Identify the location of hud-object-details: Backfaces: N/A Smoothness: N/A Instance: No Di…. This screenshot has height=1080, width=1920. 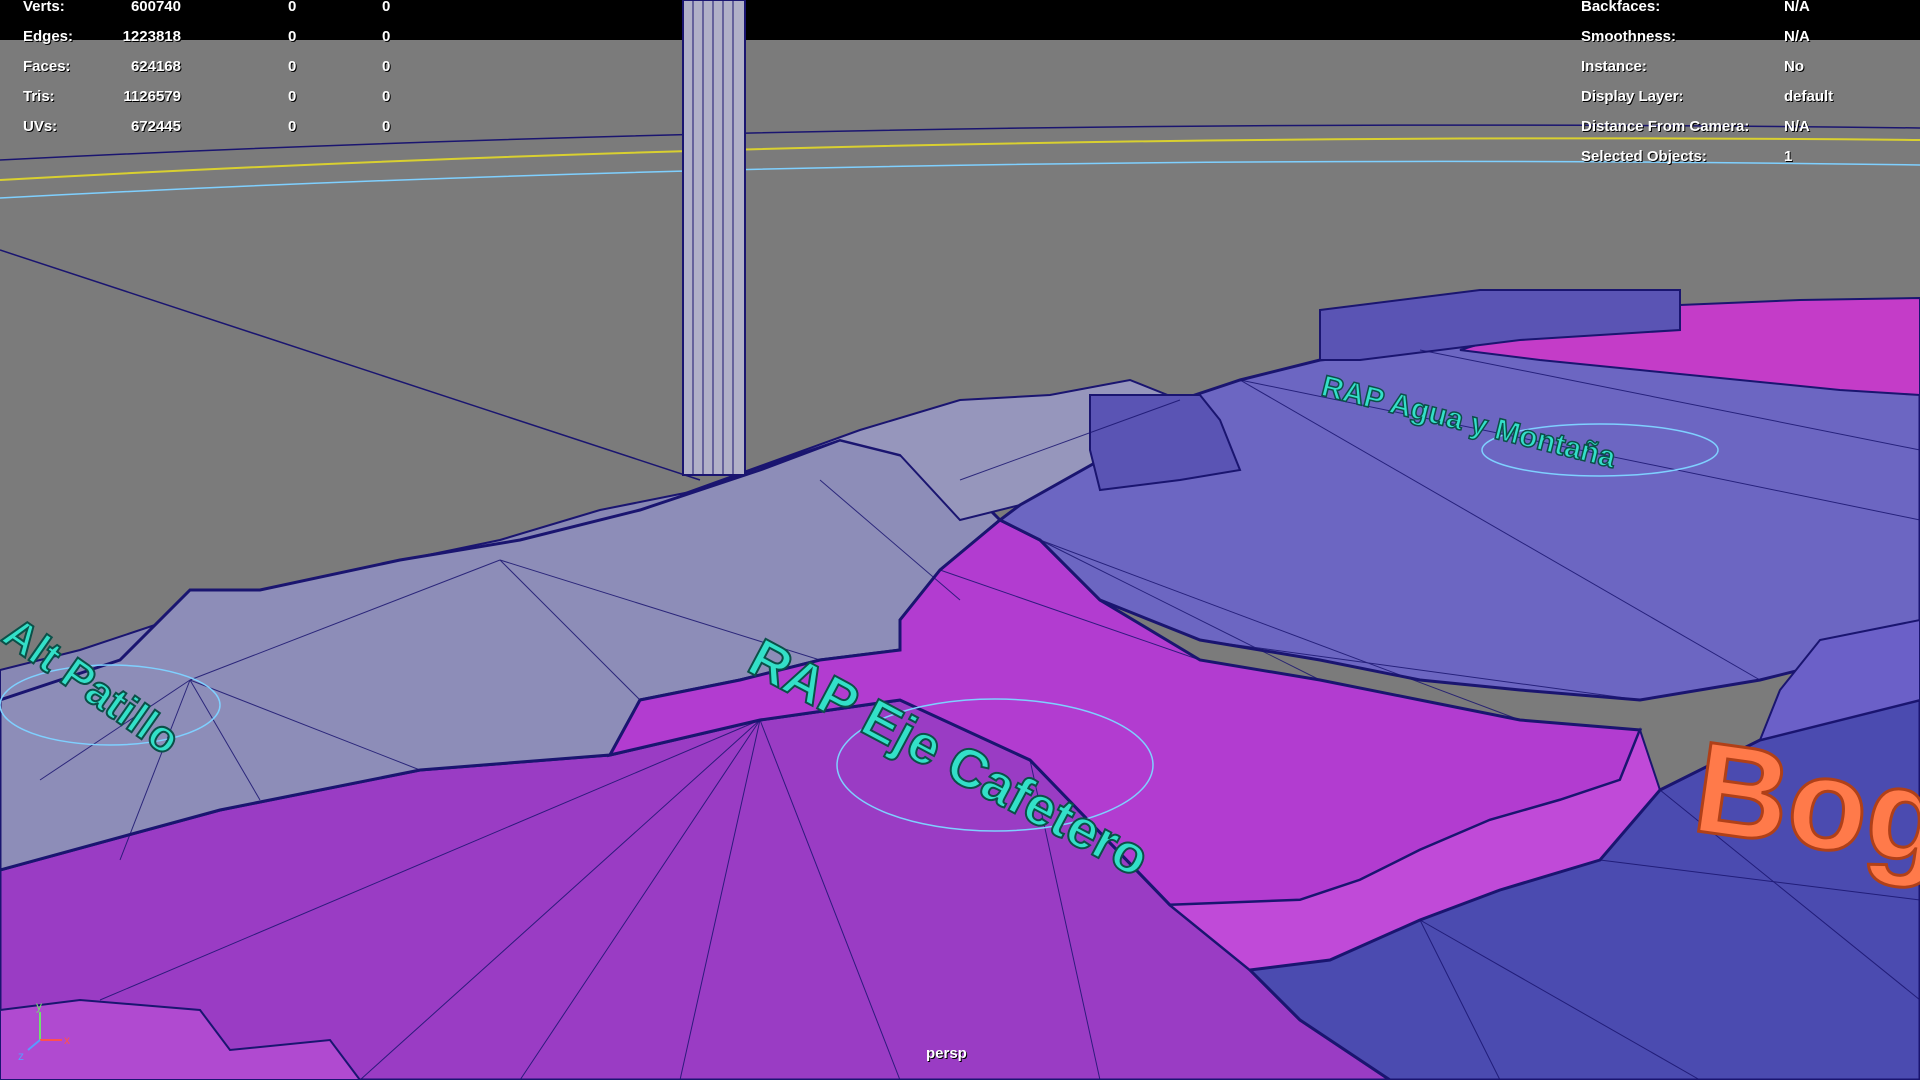
(1746, 86).